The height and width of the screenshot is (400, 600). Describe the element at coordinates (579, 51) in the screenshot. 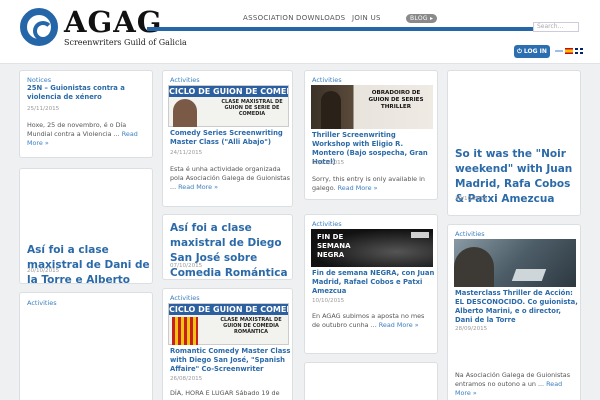

I see `english-flag-icon` at that location.